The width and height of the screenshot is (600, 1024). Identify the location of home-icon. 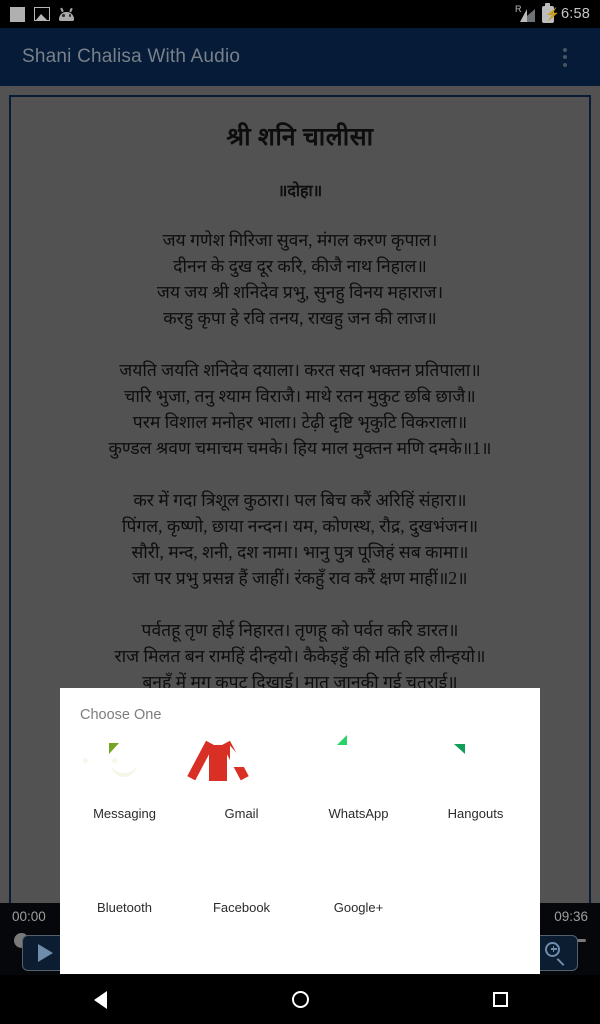
(300, 999).